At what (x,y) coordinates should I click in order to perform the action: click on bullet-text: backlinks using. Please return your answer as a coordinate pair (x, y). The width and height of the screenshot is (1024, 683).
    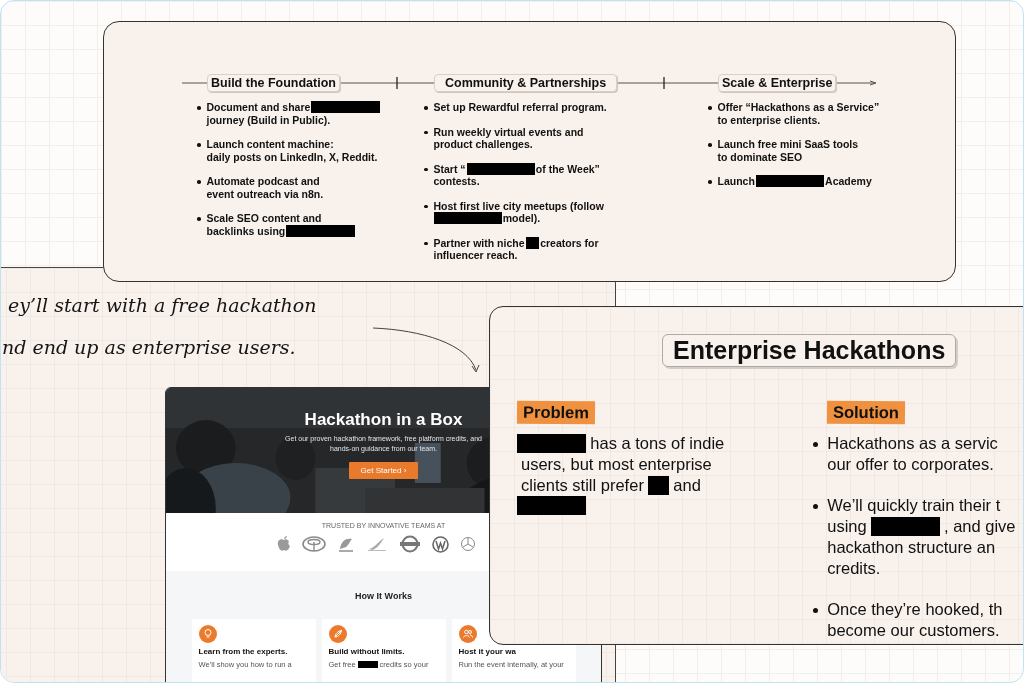
    Looking at the image, I should click on (246, 230).